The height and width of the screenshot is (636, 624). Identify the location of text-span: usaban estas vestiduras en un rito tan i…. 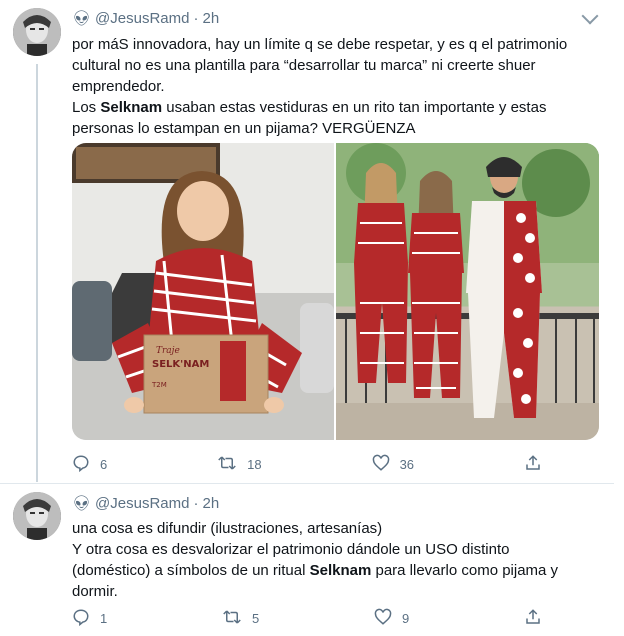
(354, 107).